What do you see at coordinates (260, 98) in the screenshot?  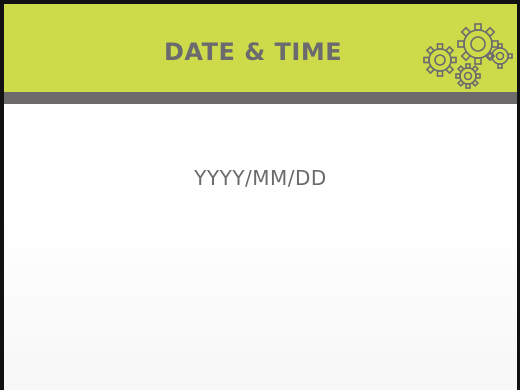 I see `header-divider` at bounding box center [260, 98].